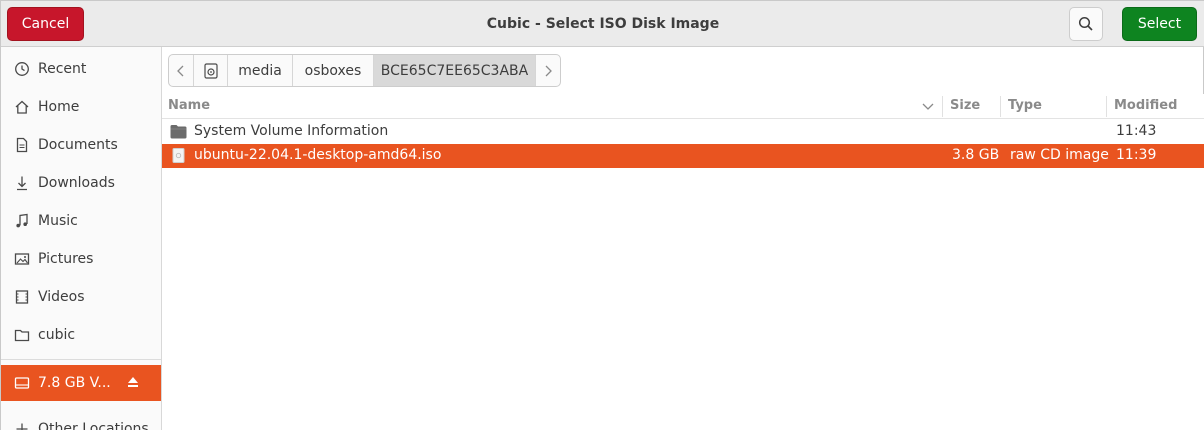 Image resolution: width=1204 pixels, height=430 pixels. What do you see at coordinates (59, 107) in the screenshot?
I see `sidebar-item-label: Home` at bounding box center [59, 107].